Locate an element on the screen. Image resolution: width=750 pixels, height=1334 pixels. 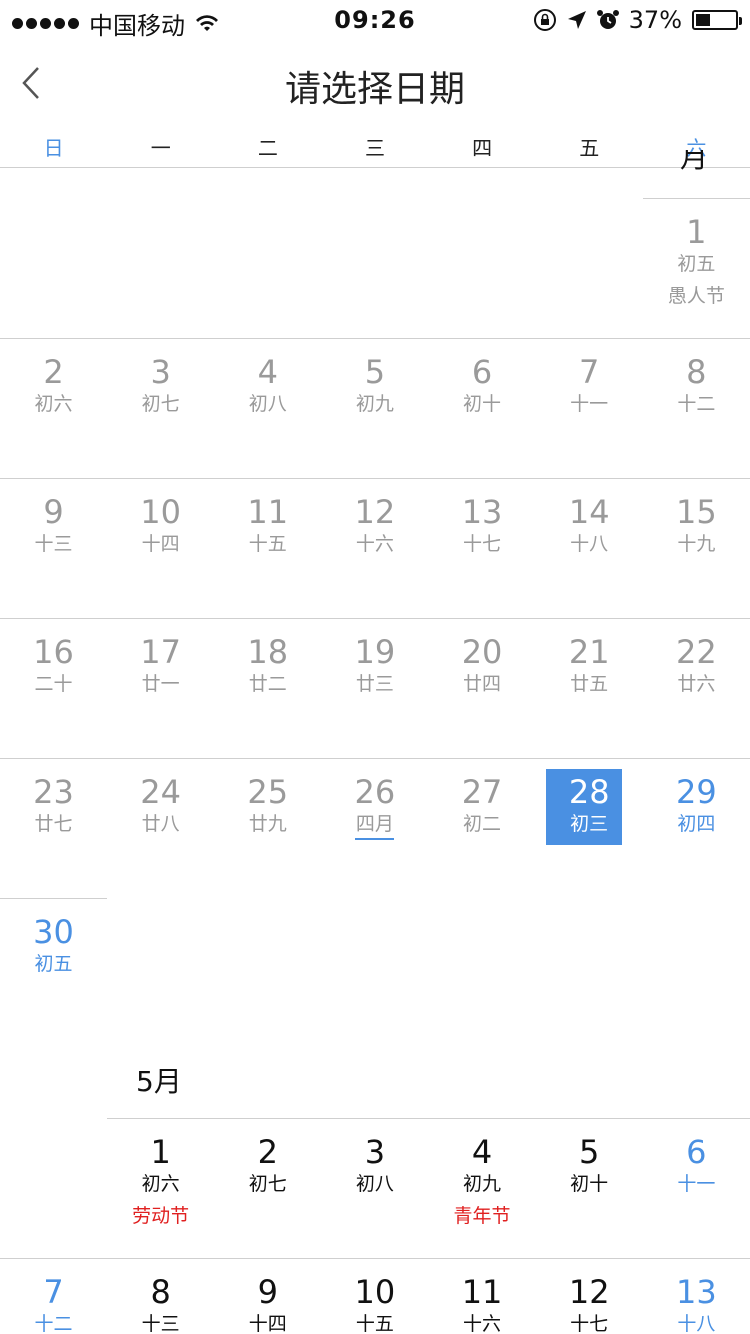
calendar-day: 25 廿九 is located at coordinates (267, 828).